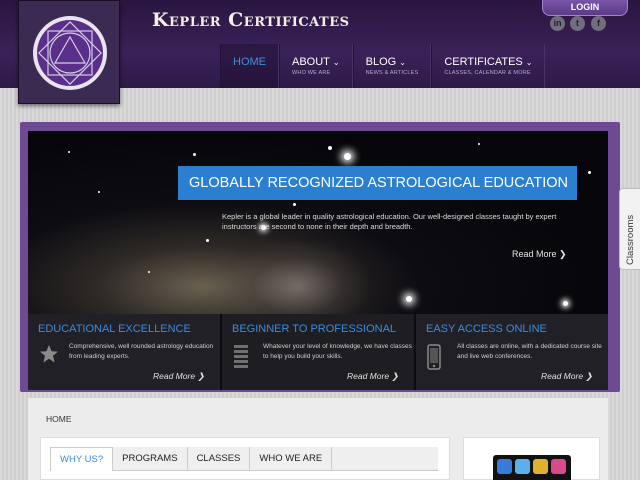 This screenshot has width=640, height=480. Describe the element at coordinates (59, 419) in the screenshot. I see `breadcrumb: HOME` at that location.